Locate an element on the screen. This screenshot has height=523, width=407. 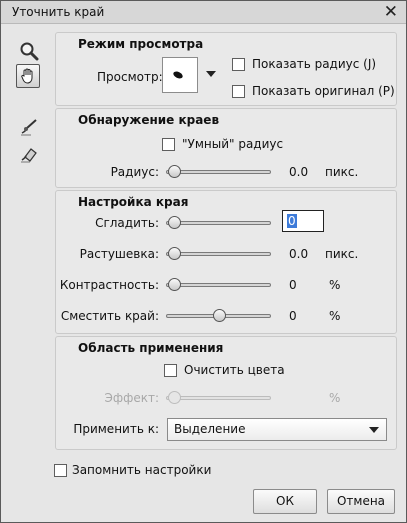
decontaminate-colors-checkbox is located at coordinates (170, 370).